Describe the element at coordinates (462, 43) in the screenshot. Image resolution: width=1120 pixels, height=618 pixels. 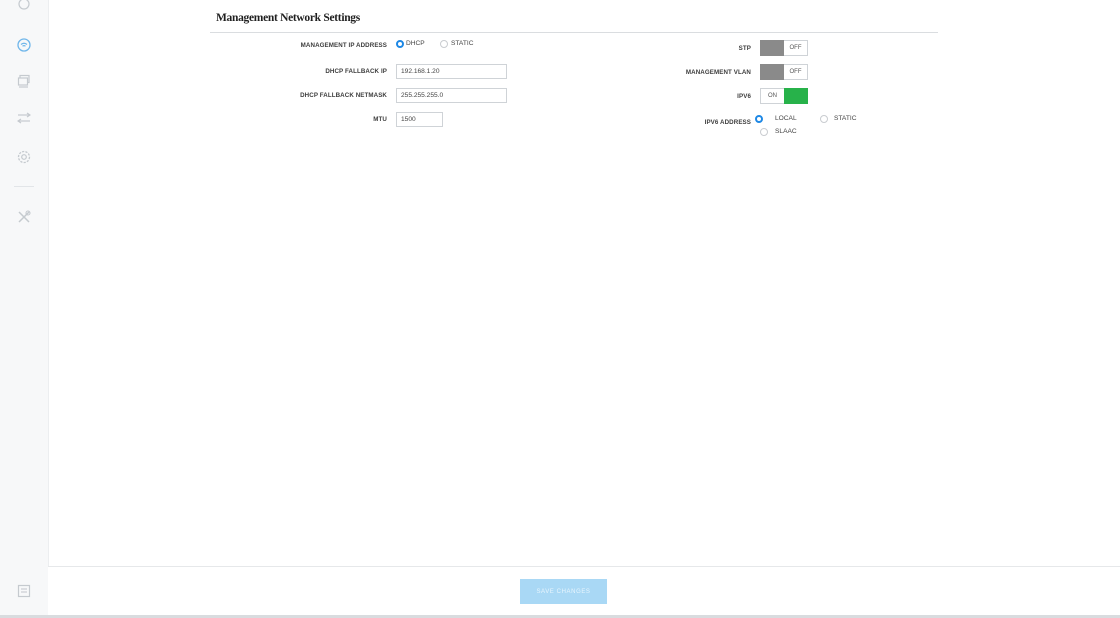
I see `static-radio-label: STATIC` at that location.